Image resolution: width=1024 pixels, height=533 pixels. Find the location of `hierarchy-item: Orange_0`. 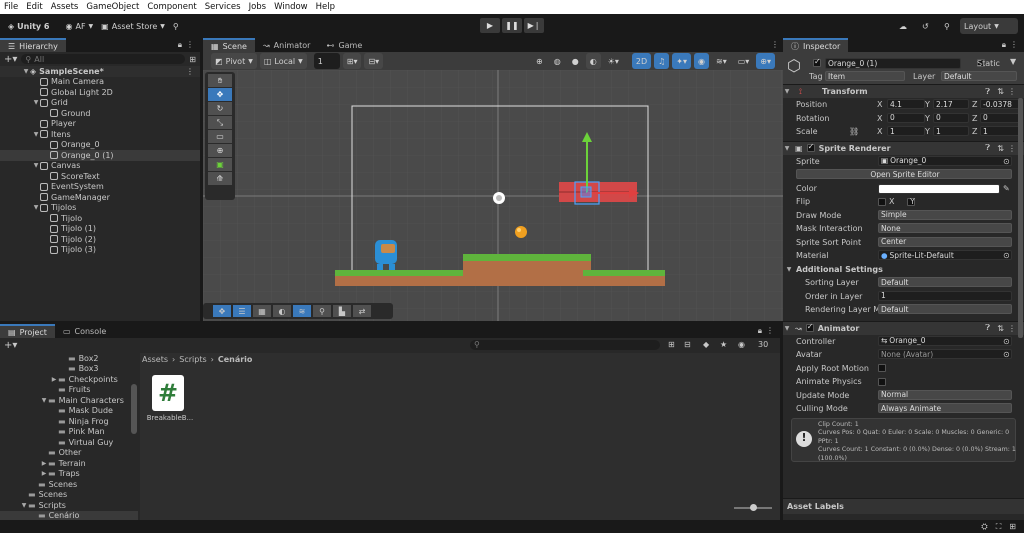

hierarchy-item: Orange_0 is located at coordinates (100, 145).